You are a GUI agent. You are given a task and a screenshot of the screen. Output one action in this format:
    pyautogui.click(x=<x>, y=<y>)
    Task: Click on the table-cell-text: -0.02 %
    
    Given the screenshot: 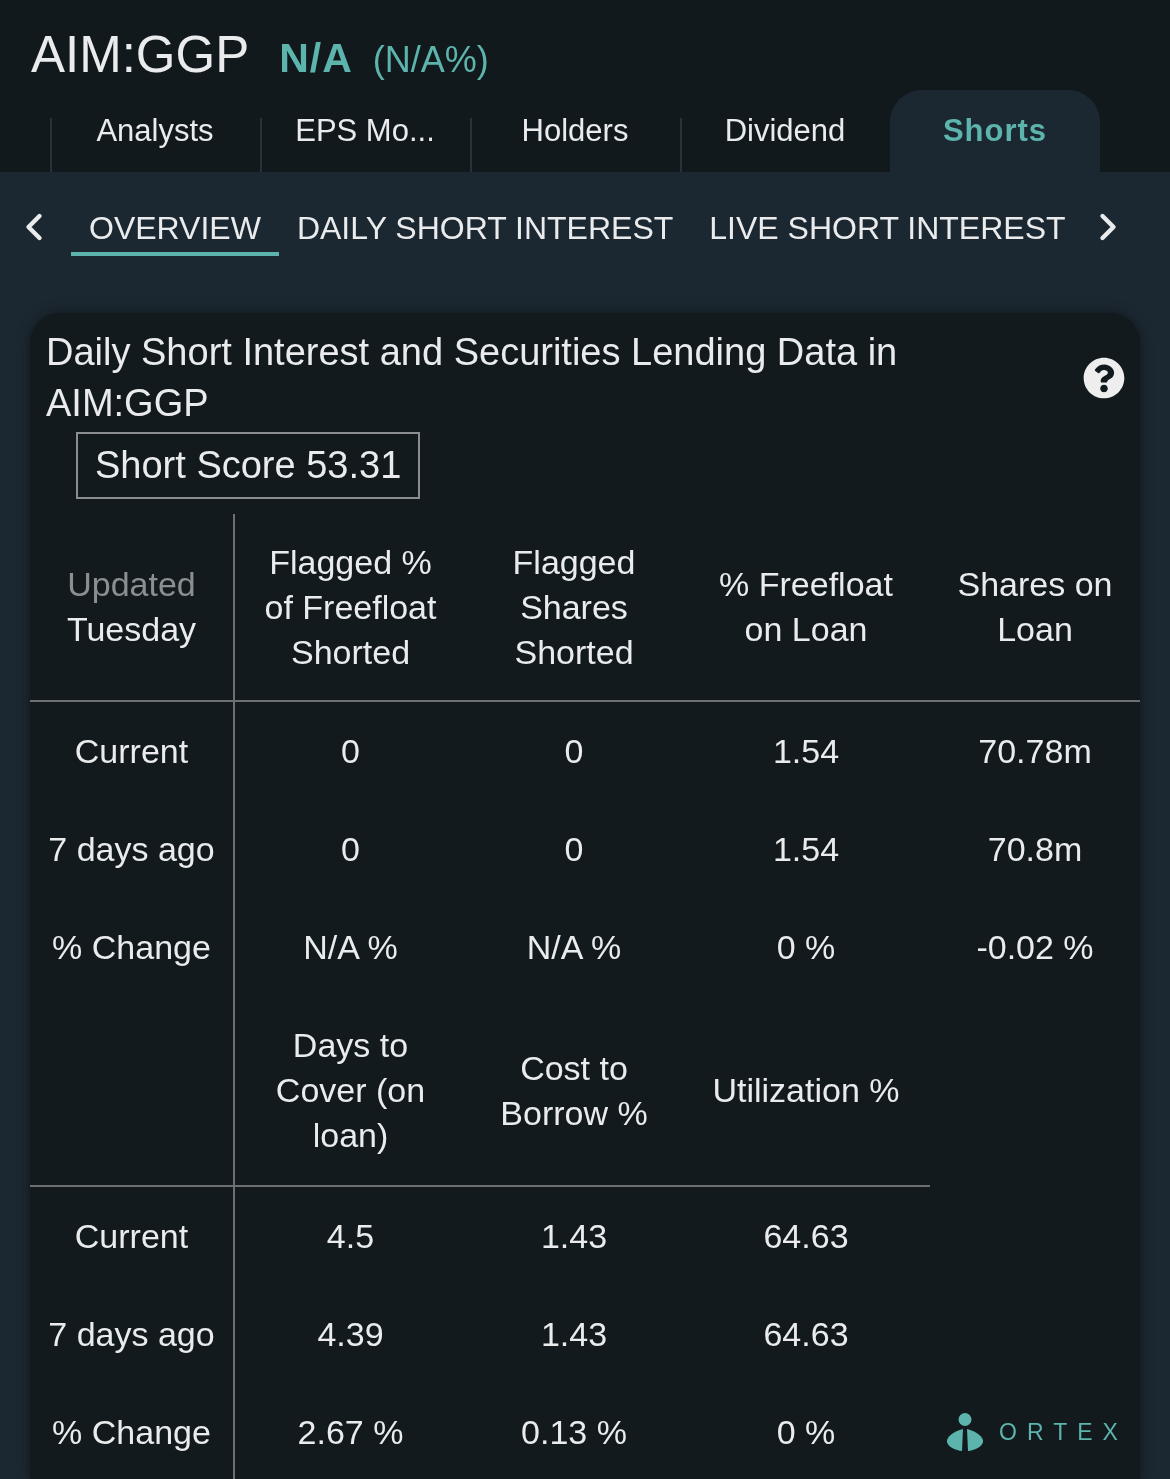 What is the action you would take?
    pyautogui.click(x=1035, y=947)
    